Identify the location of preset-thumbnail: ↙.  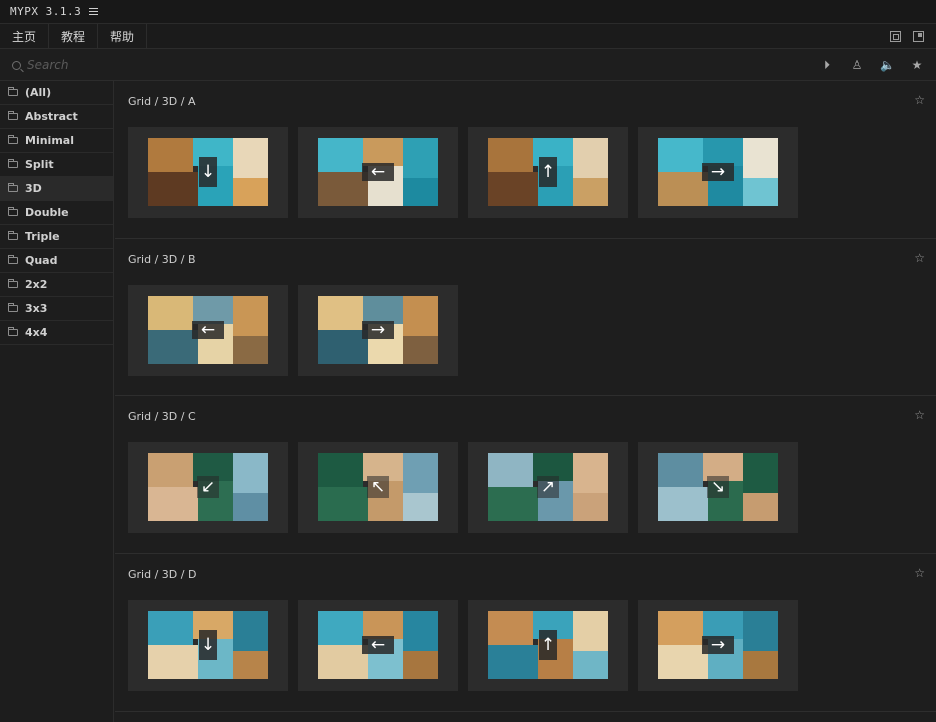
(208, 487).